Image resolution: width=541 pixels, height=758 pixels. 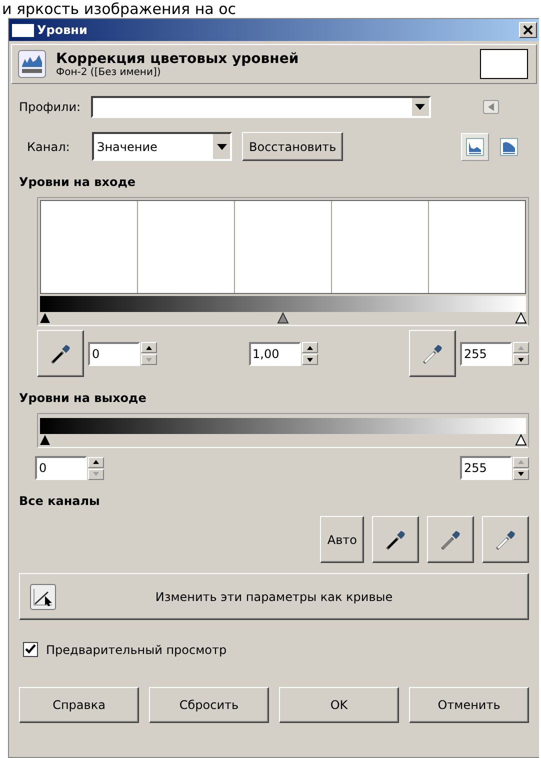 I want to click on window-icon, so click(x=23, y=30).